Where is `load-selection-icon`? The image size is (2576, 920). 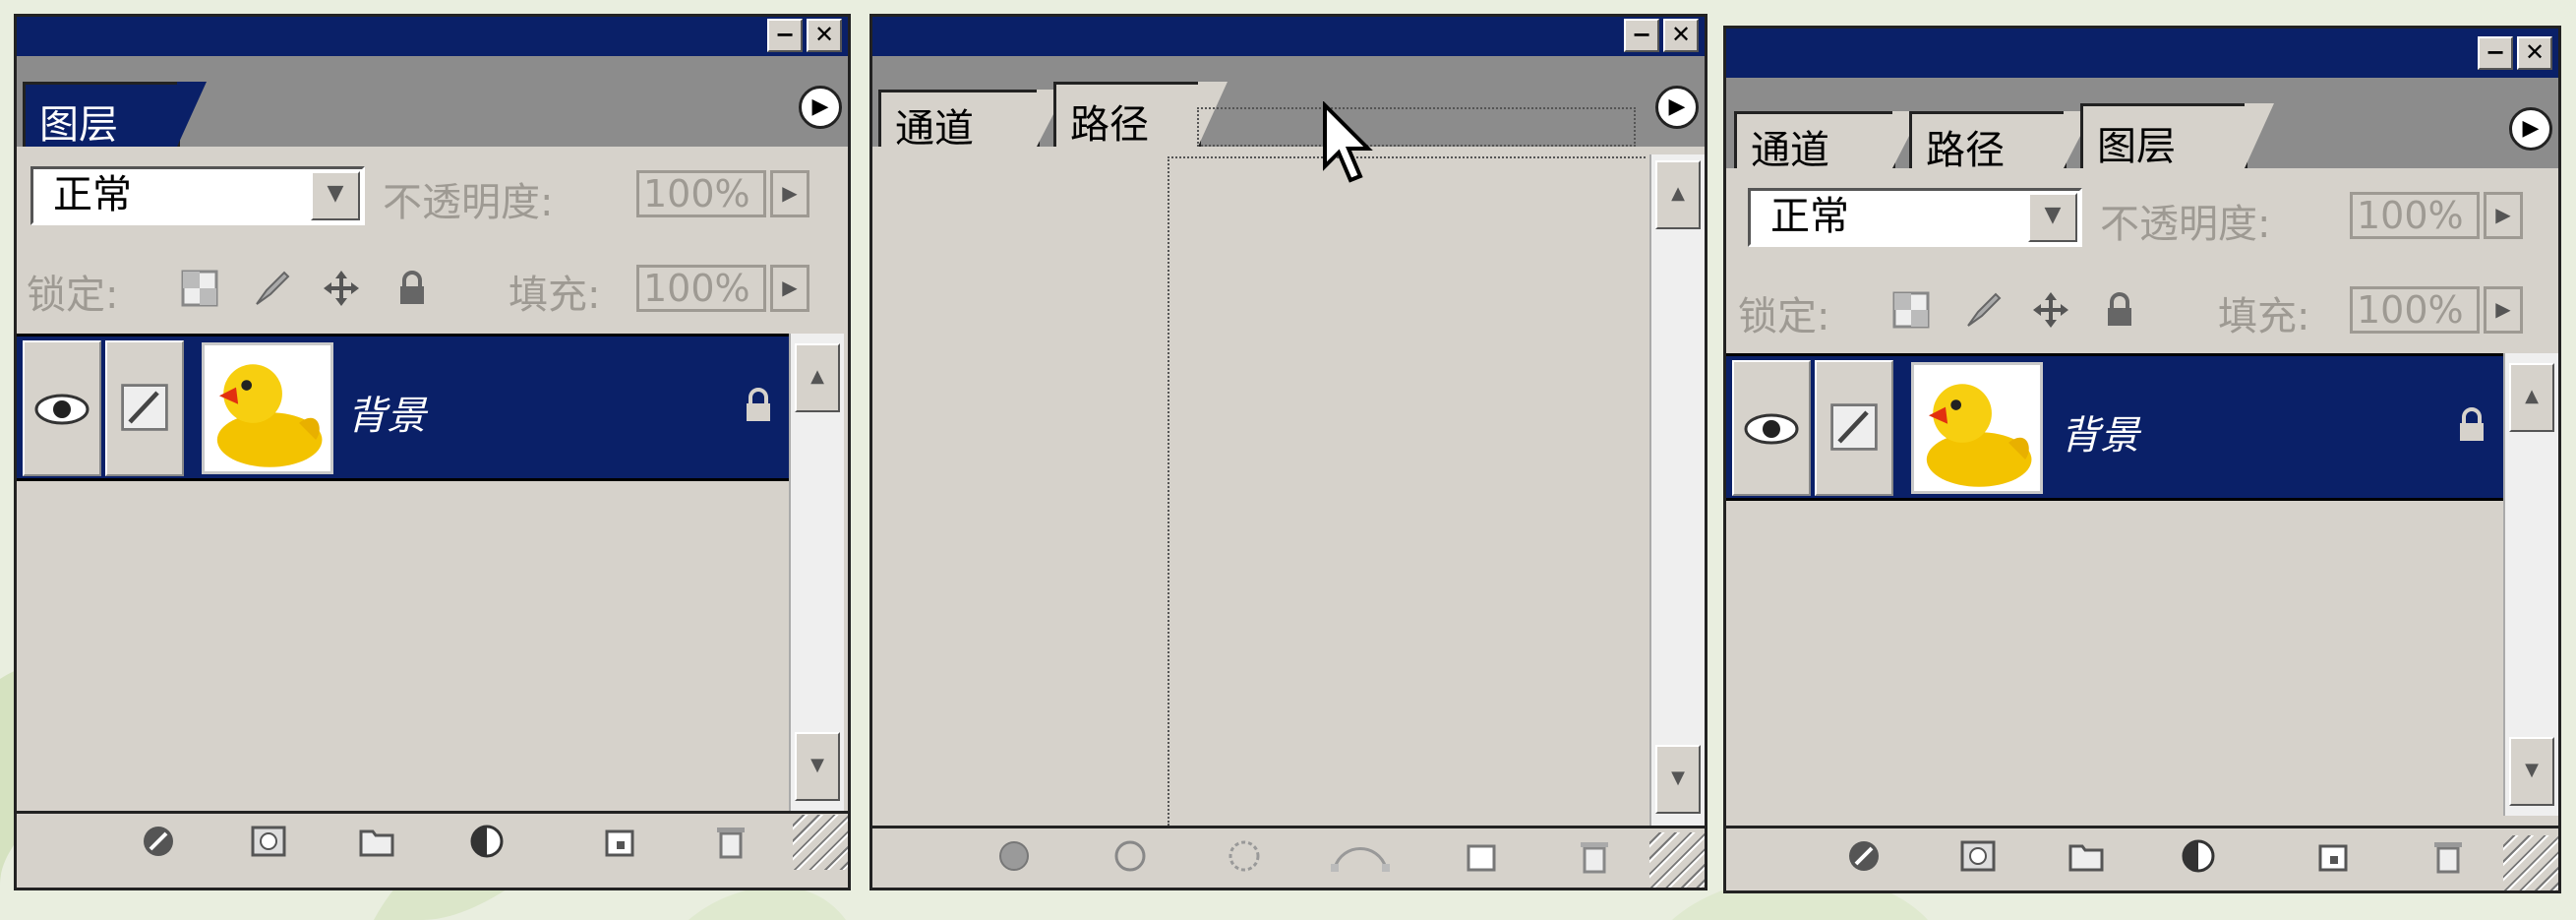 load-selection-icon is located at coordinates (1245, 856).